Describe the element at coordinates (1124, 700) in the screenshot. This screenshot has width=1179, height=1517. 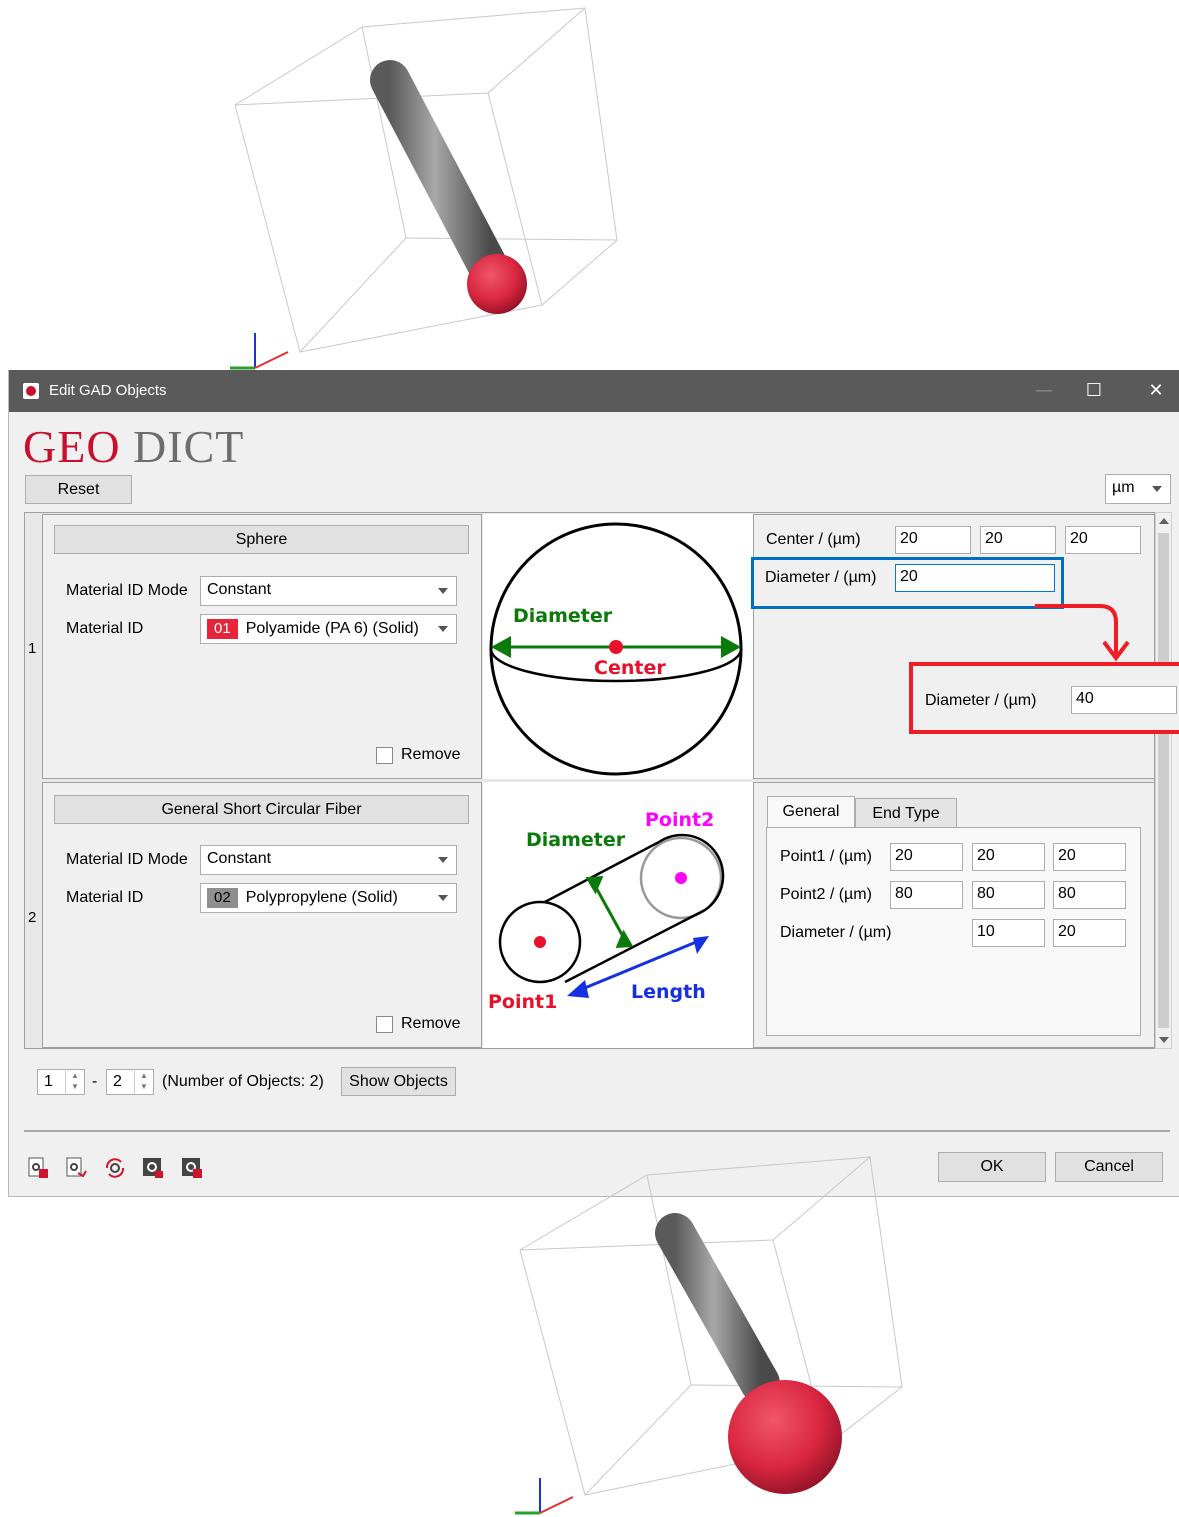
I see `callout-diameter-input: 40` at that location.